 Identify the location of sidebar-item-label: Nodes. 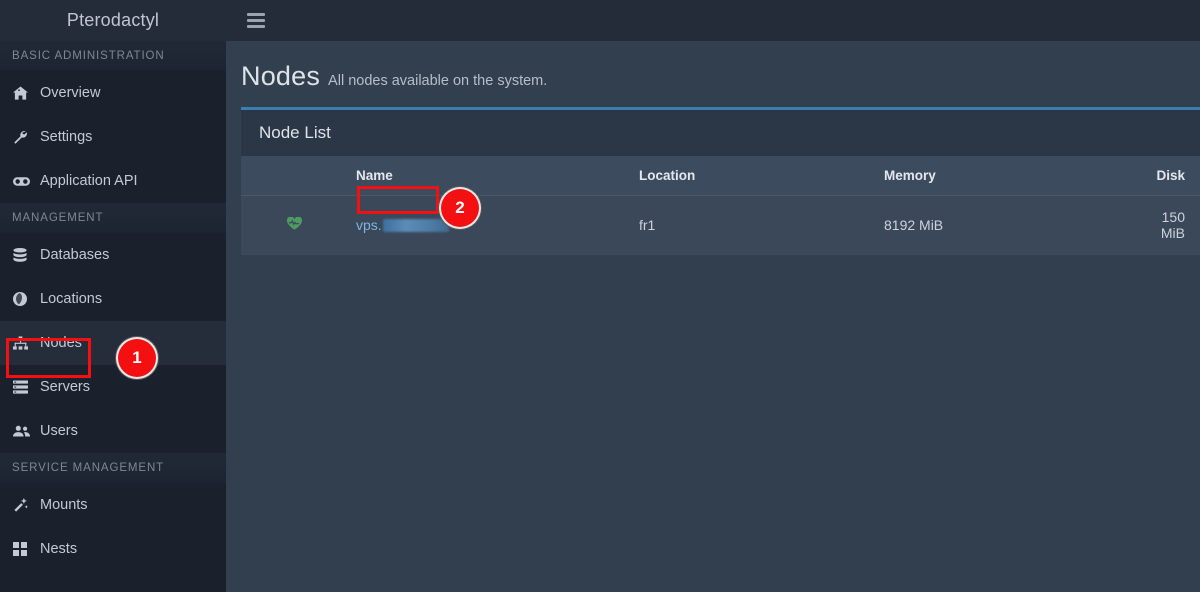
(61, 343).